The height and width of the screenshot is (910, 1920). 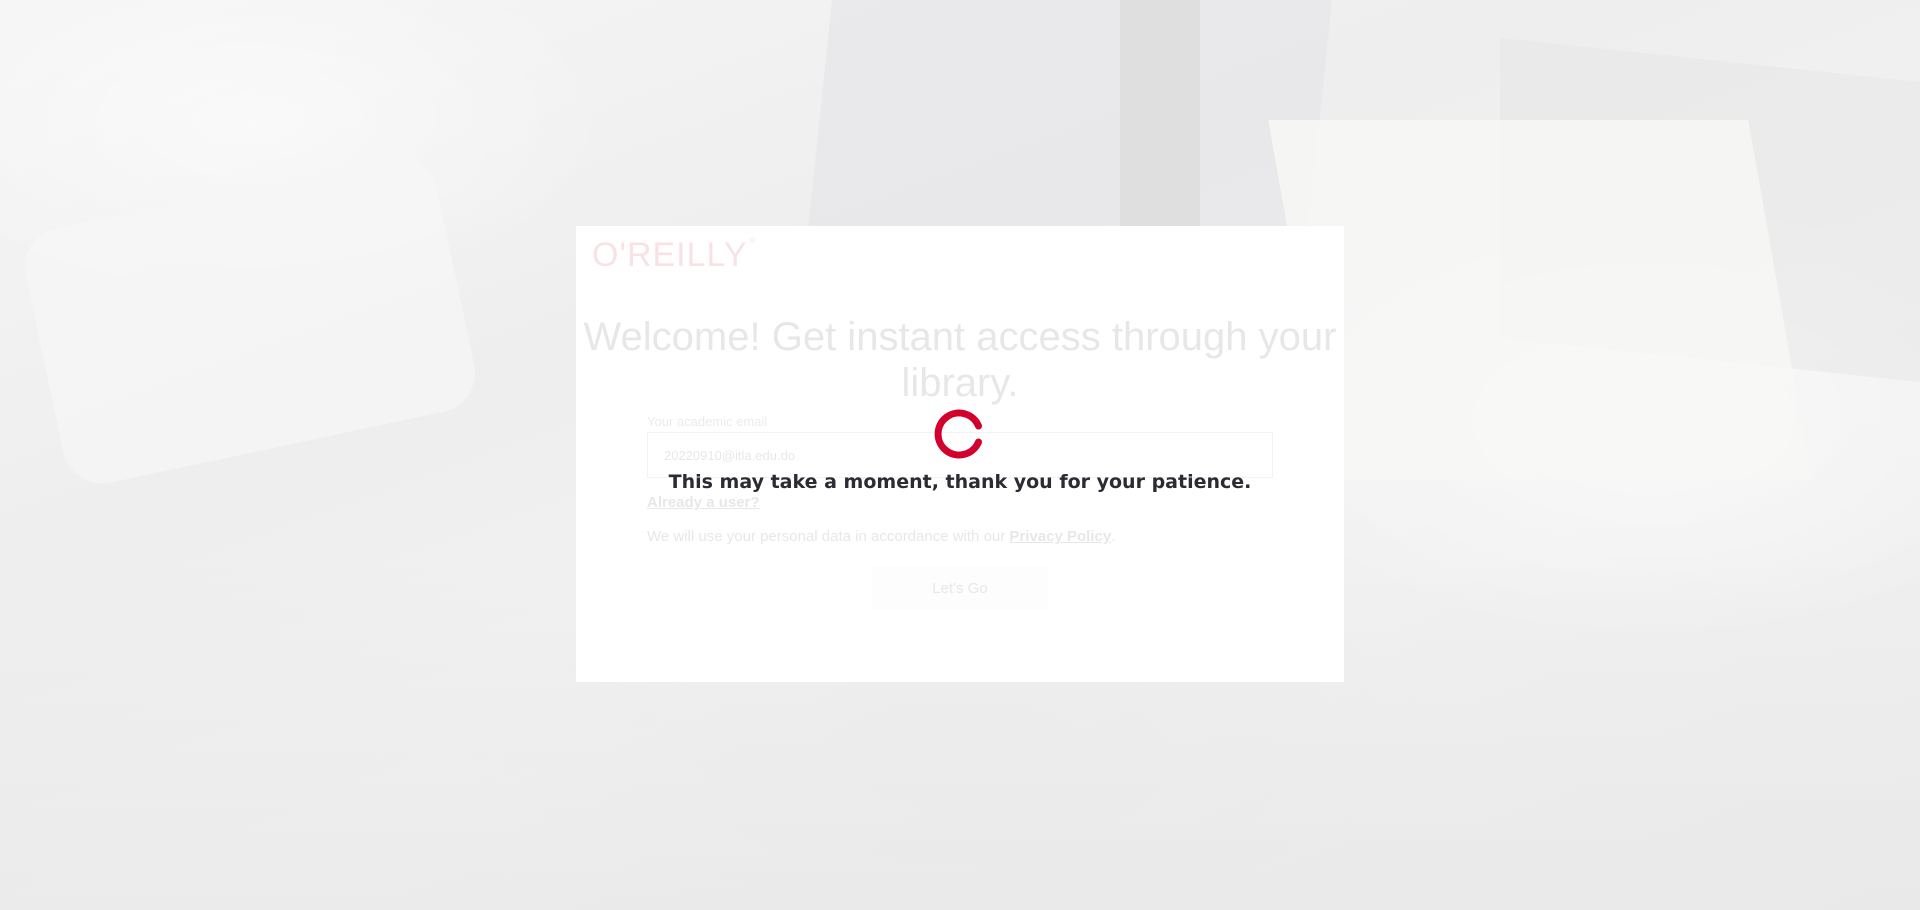 I want to click on already-user-link: Already a user?, so click(x=703, y=502).